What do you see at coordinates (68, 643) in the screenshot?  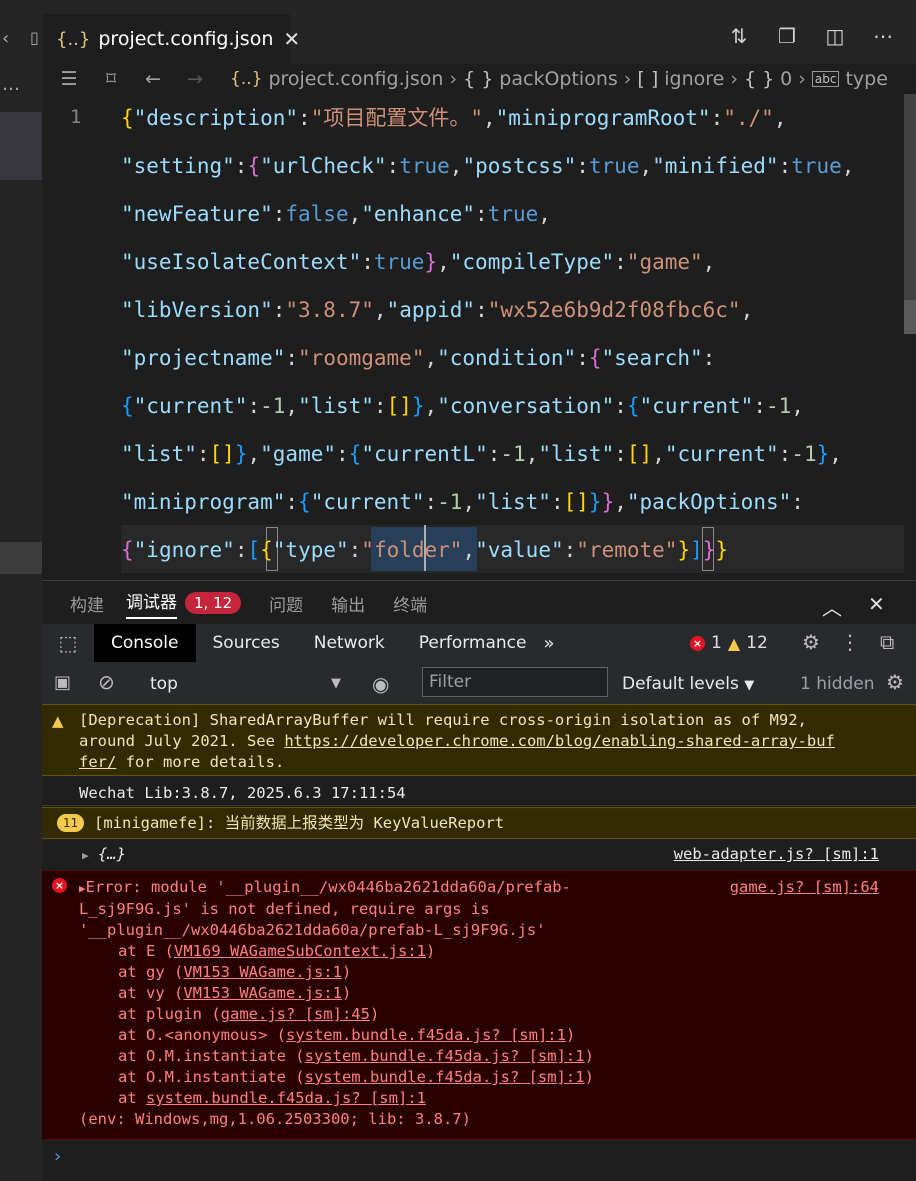 I see `inspect-element-icon: ⬚` at bounding box center [68, 643].